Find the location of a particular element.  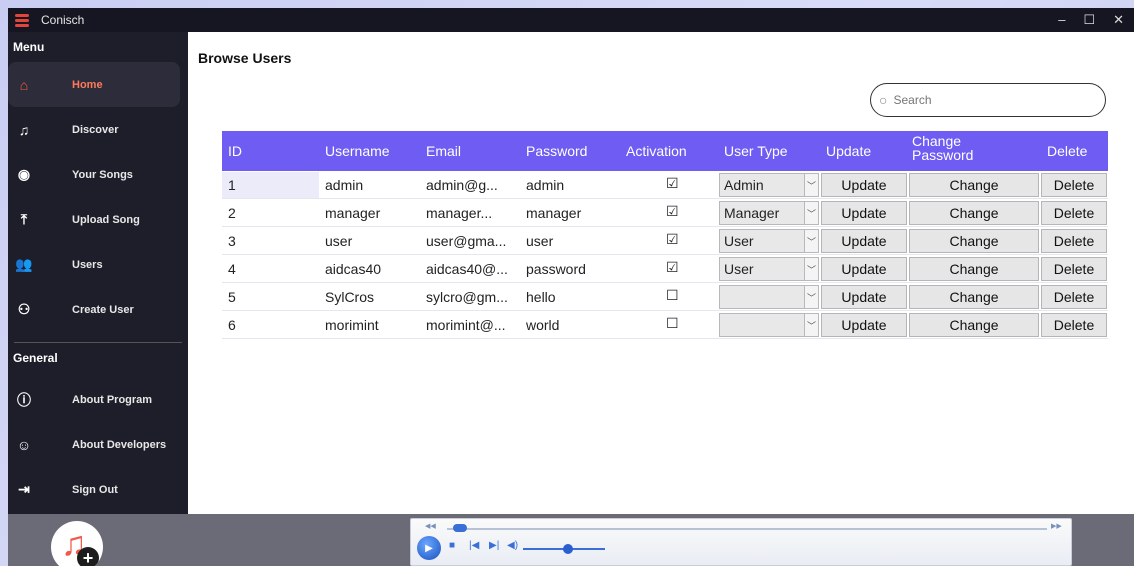

sidebar-item-upload-song: ⤒ Upload Song is located at coordinates (98, 219).